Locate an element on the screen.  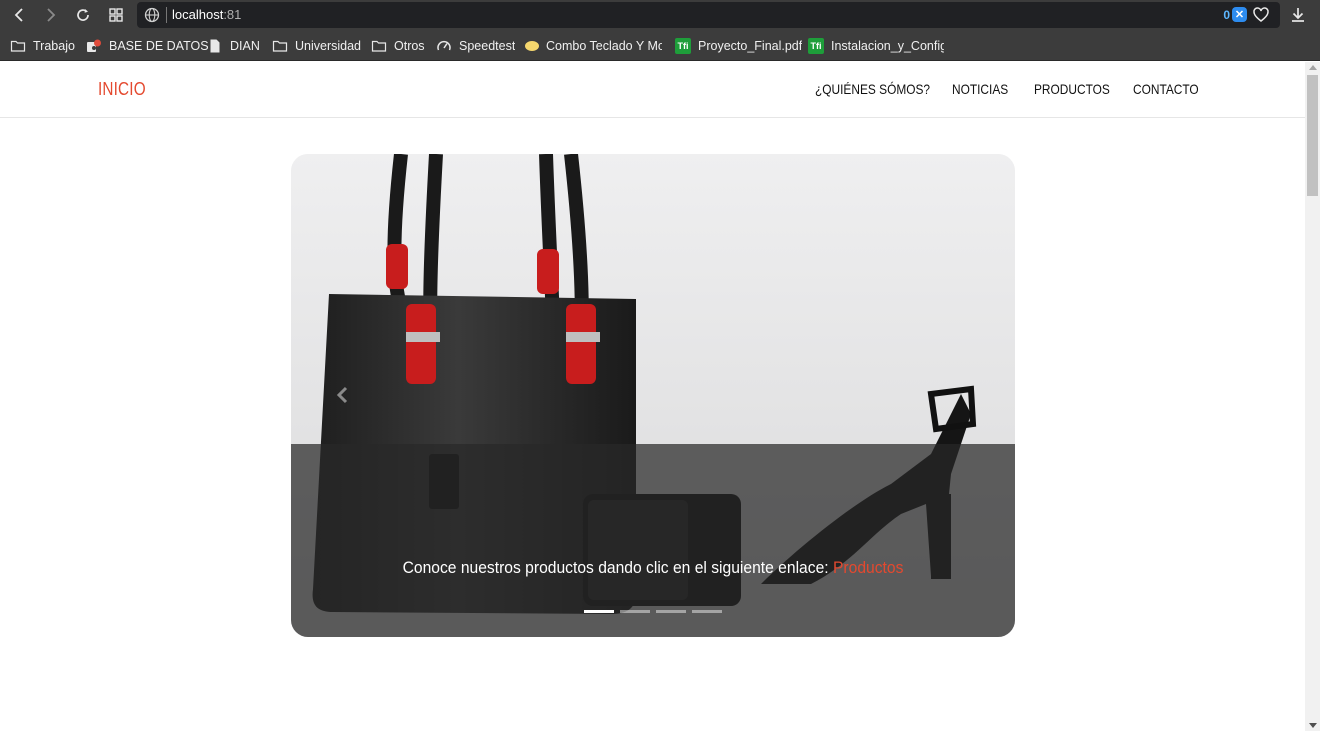
download-icon is located at coordinates (1298, 15).